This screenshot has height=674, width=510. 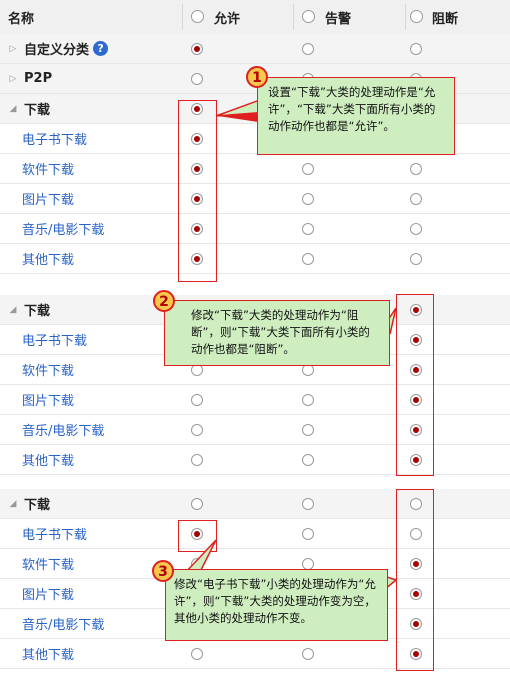 I want to click on block-all-radio, so click(x=416, y=16).